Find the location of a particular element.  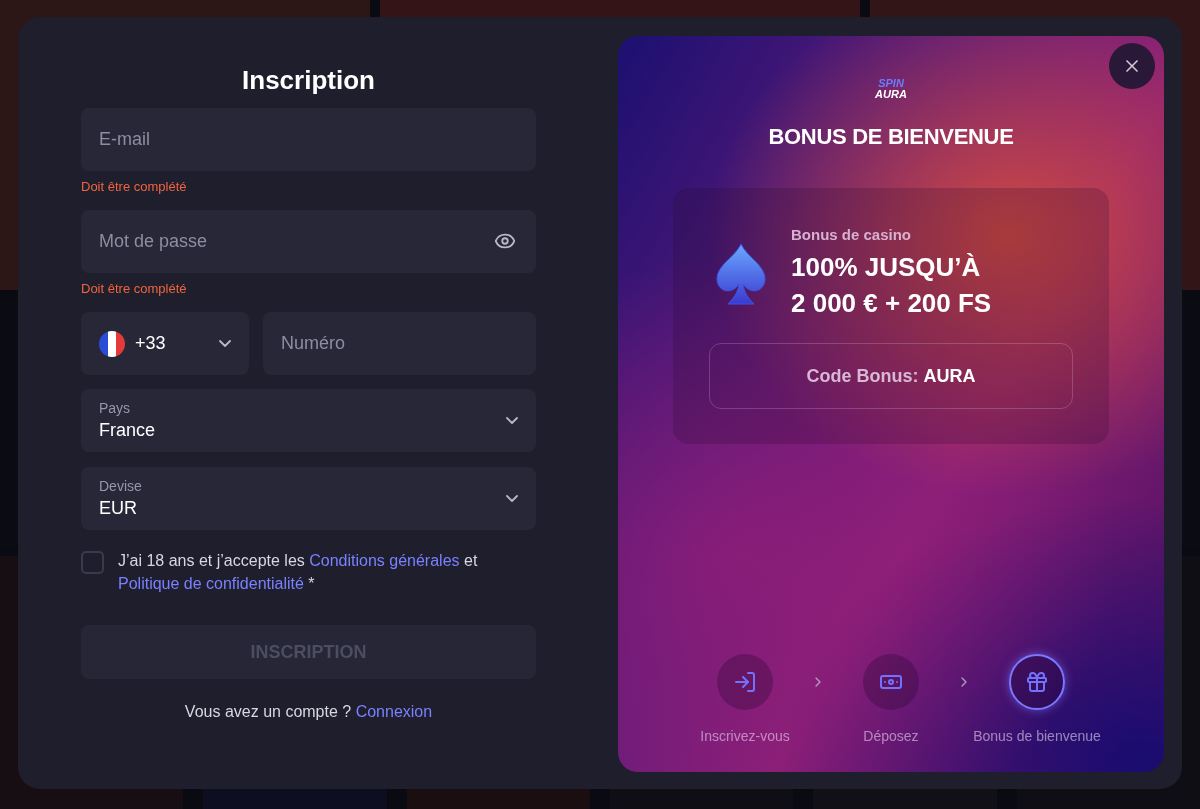

dropdown-select: Pays France is located at coordinates (308, 420).